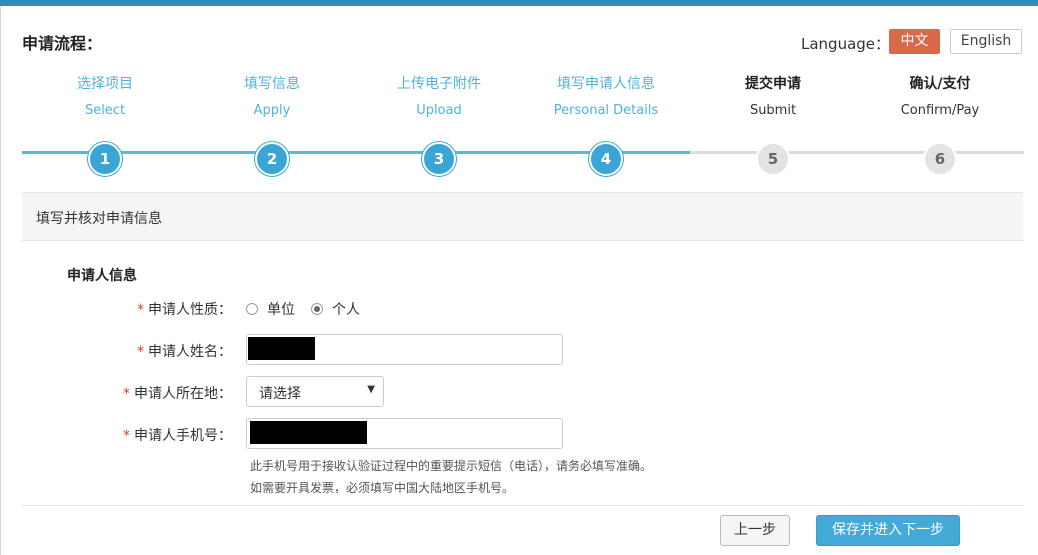 The width and height of the screenshot is (1038, 555). I want to click on location-select-value: 请选择, so click(280, 394).